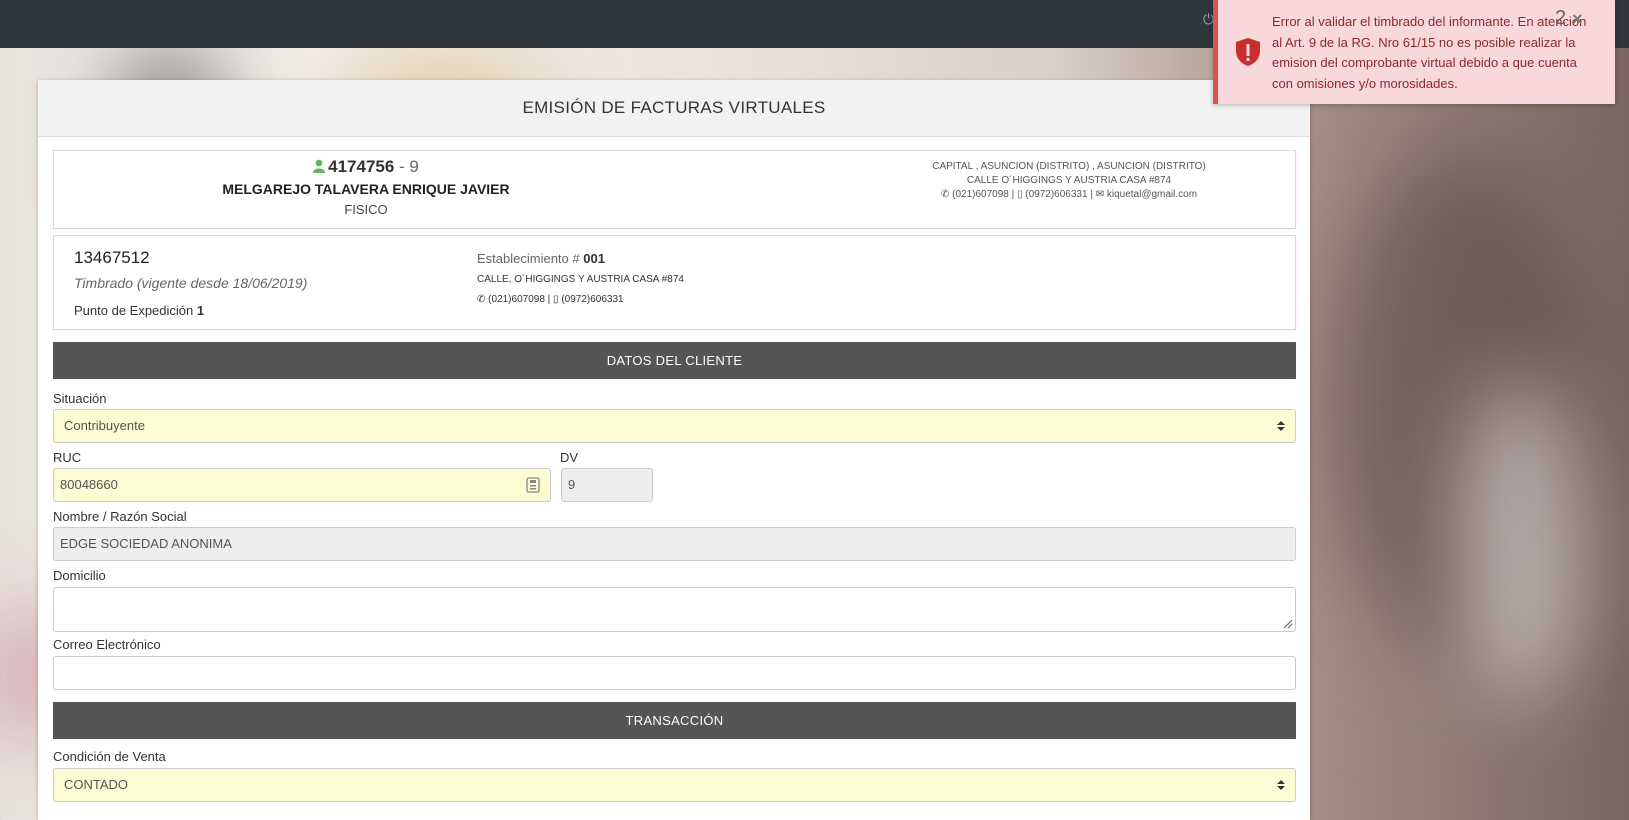  Describe the element at coordinates (89, 484) in the screenshot. I see `ruc-value: 80048660` at that location.